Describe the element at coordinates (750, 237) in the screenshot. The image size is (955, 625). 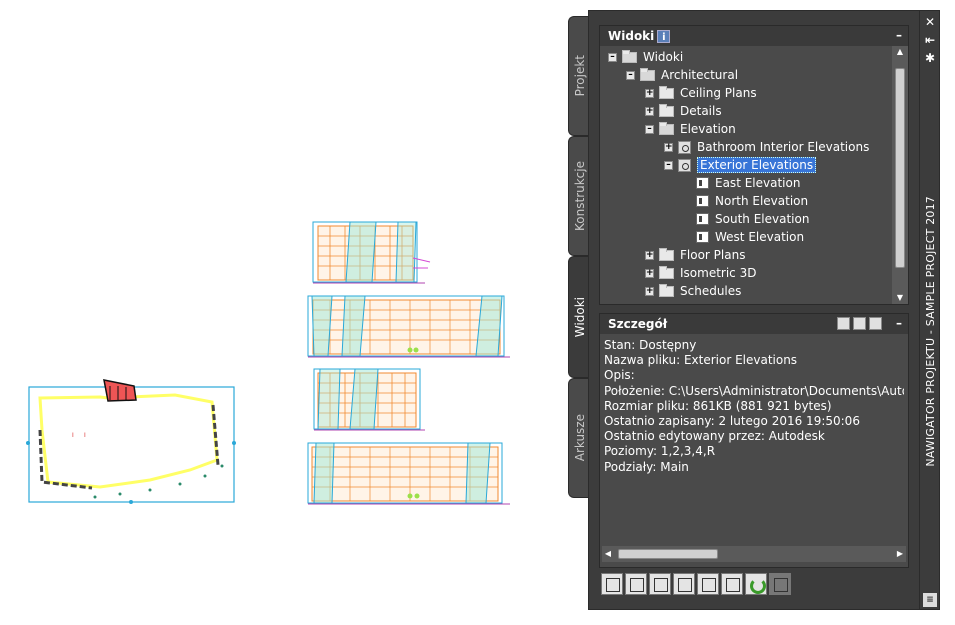
I see `tree-item-west-elevation: West Elevation` at that location.